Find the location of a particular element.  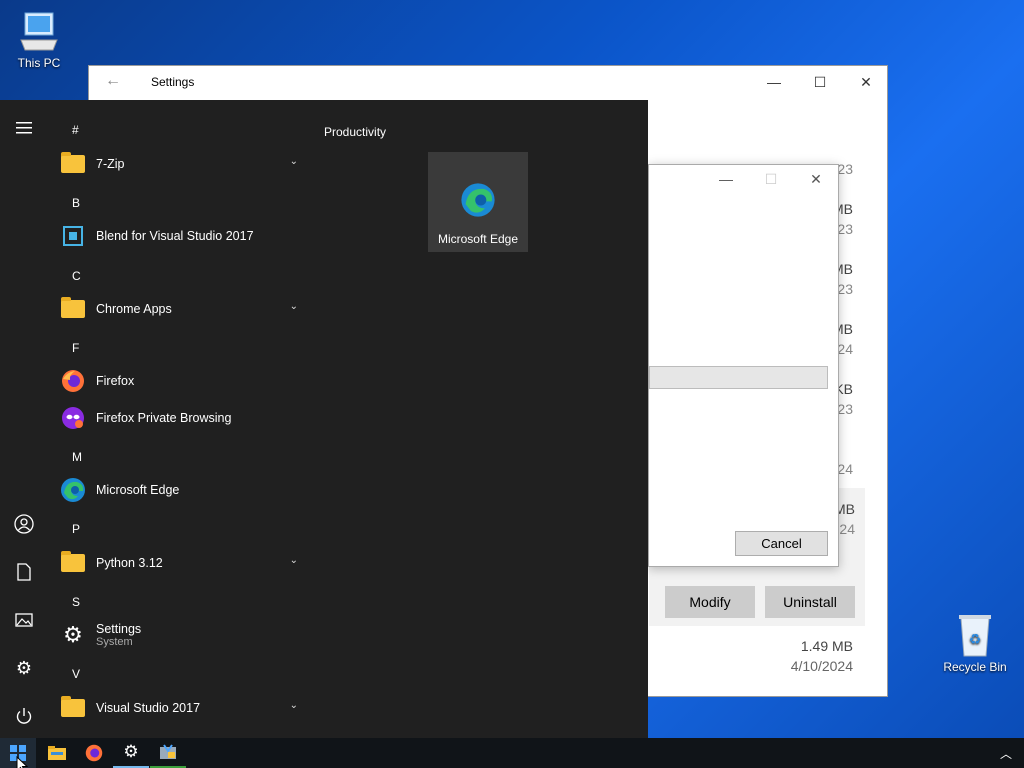

taskbar: ⚙ ︿ is located at coordinates (512, 753).